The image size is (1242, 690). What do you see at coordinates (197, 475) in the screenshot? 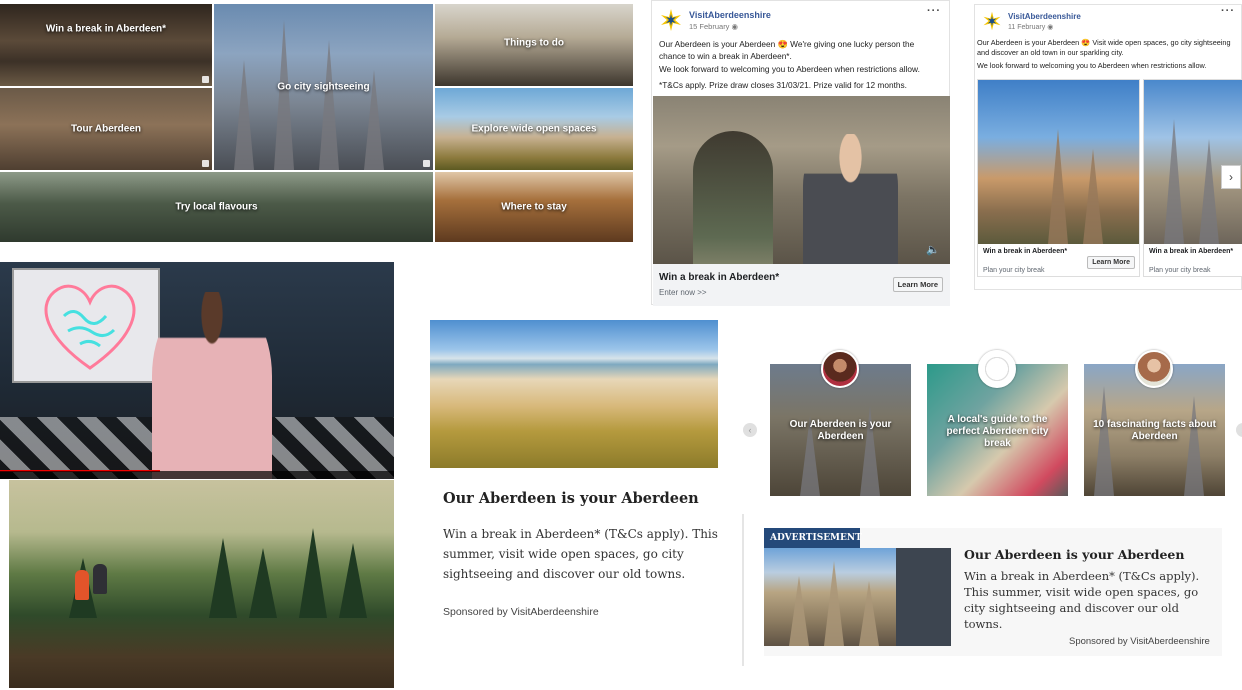
I see `video-controls` at bounding box center [197, 475].